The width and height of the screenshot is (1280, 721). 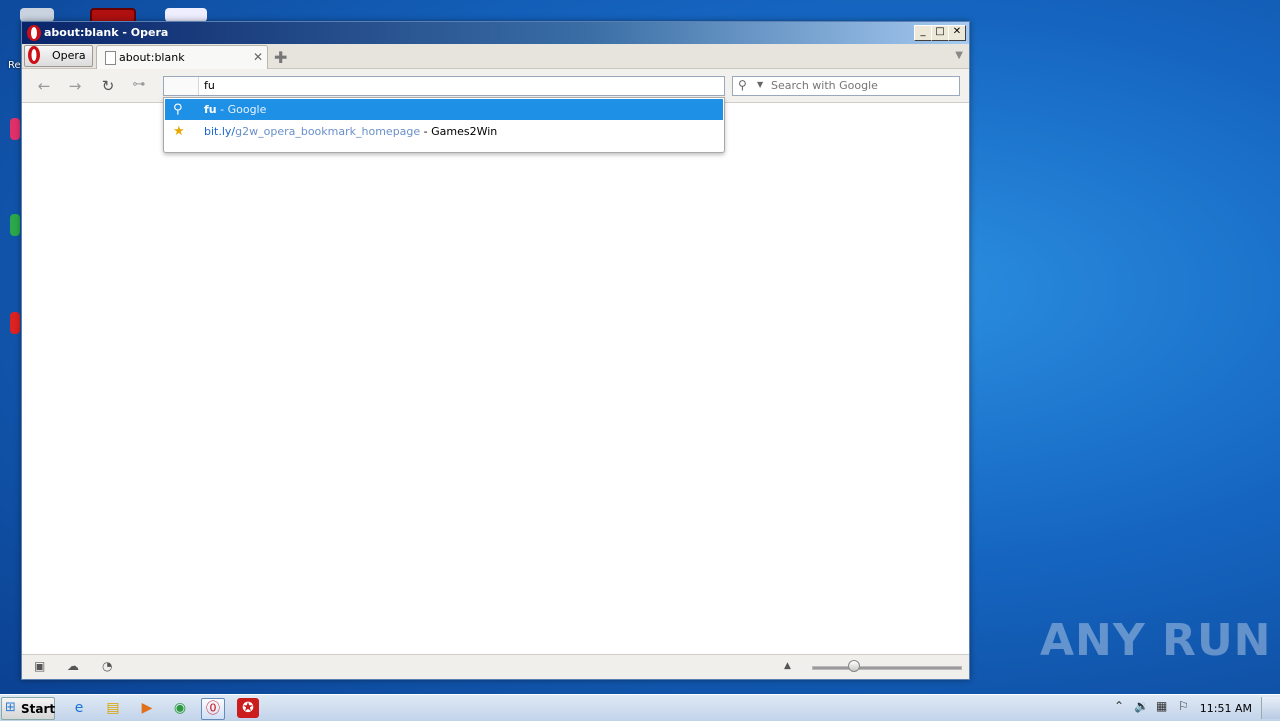 I want to click on address-bar, so click(x=444, y=86).